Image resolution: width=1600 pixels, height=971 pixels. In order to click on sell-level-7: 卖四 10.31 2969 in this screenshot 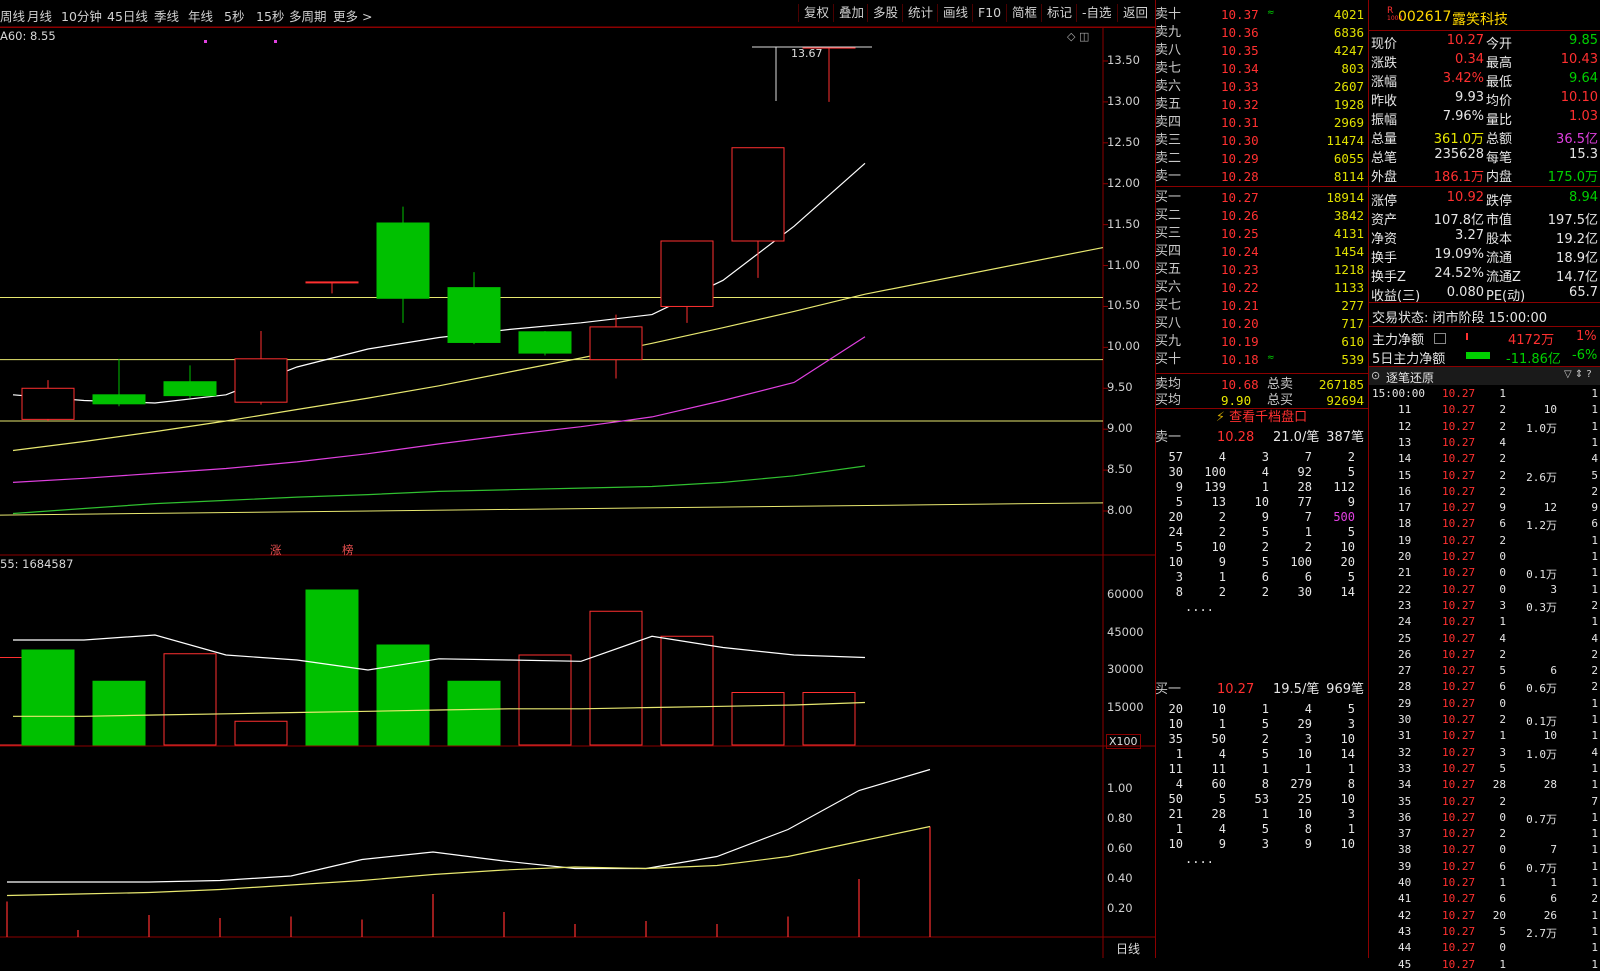, I will do `click(1261, 123)`.